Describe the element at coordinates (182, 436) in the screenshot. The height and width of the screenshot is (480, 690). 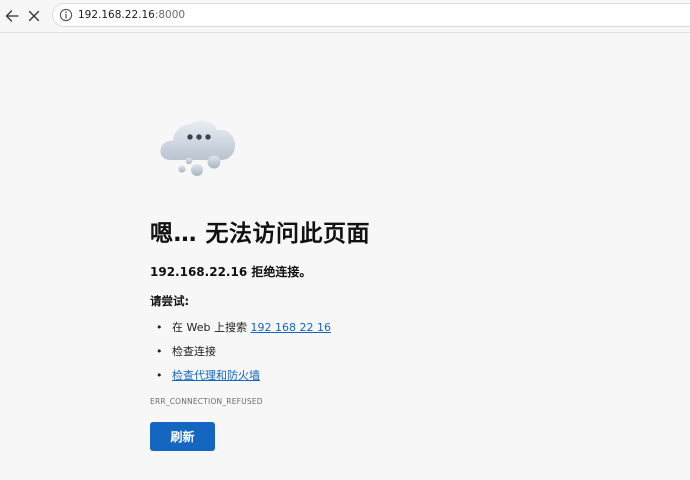
I see `refresh-button: 刷新` at that location.